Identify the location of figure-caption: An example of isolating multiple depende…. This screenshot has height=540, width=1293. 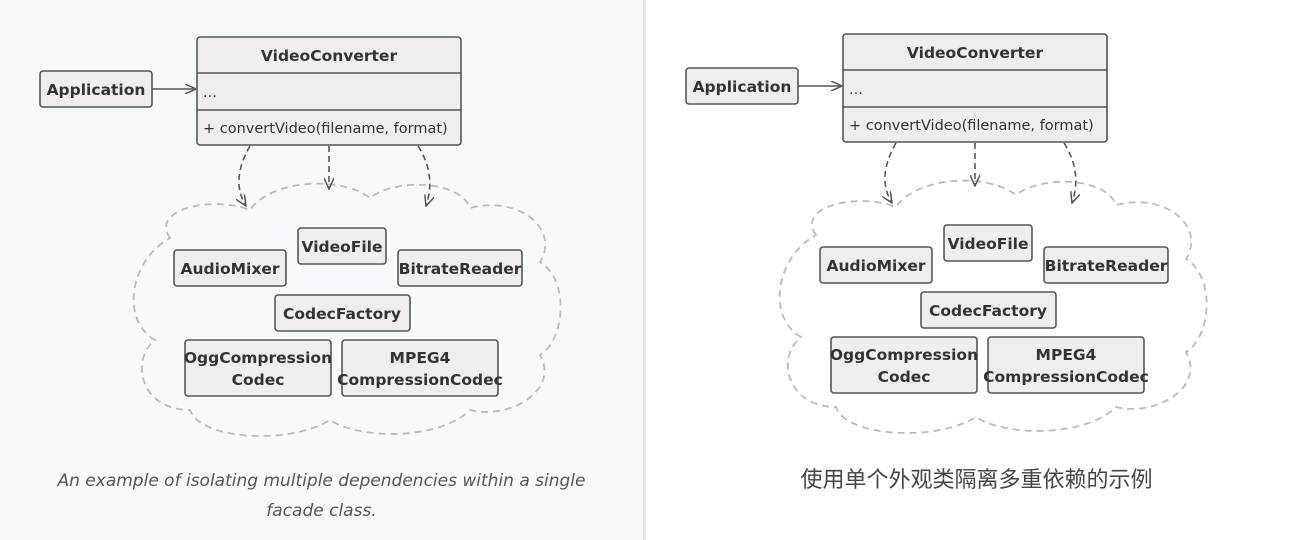
(321, 496).